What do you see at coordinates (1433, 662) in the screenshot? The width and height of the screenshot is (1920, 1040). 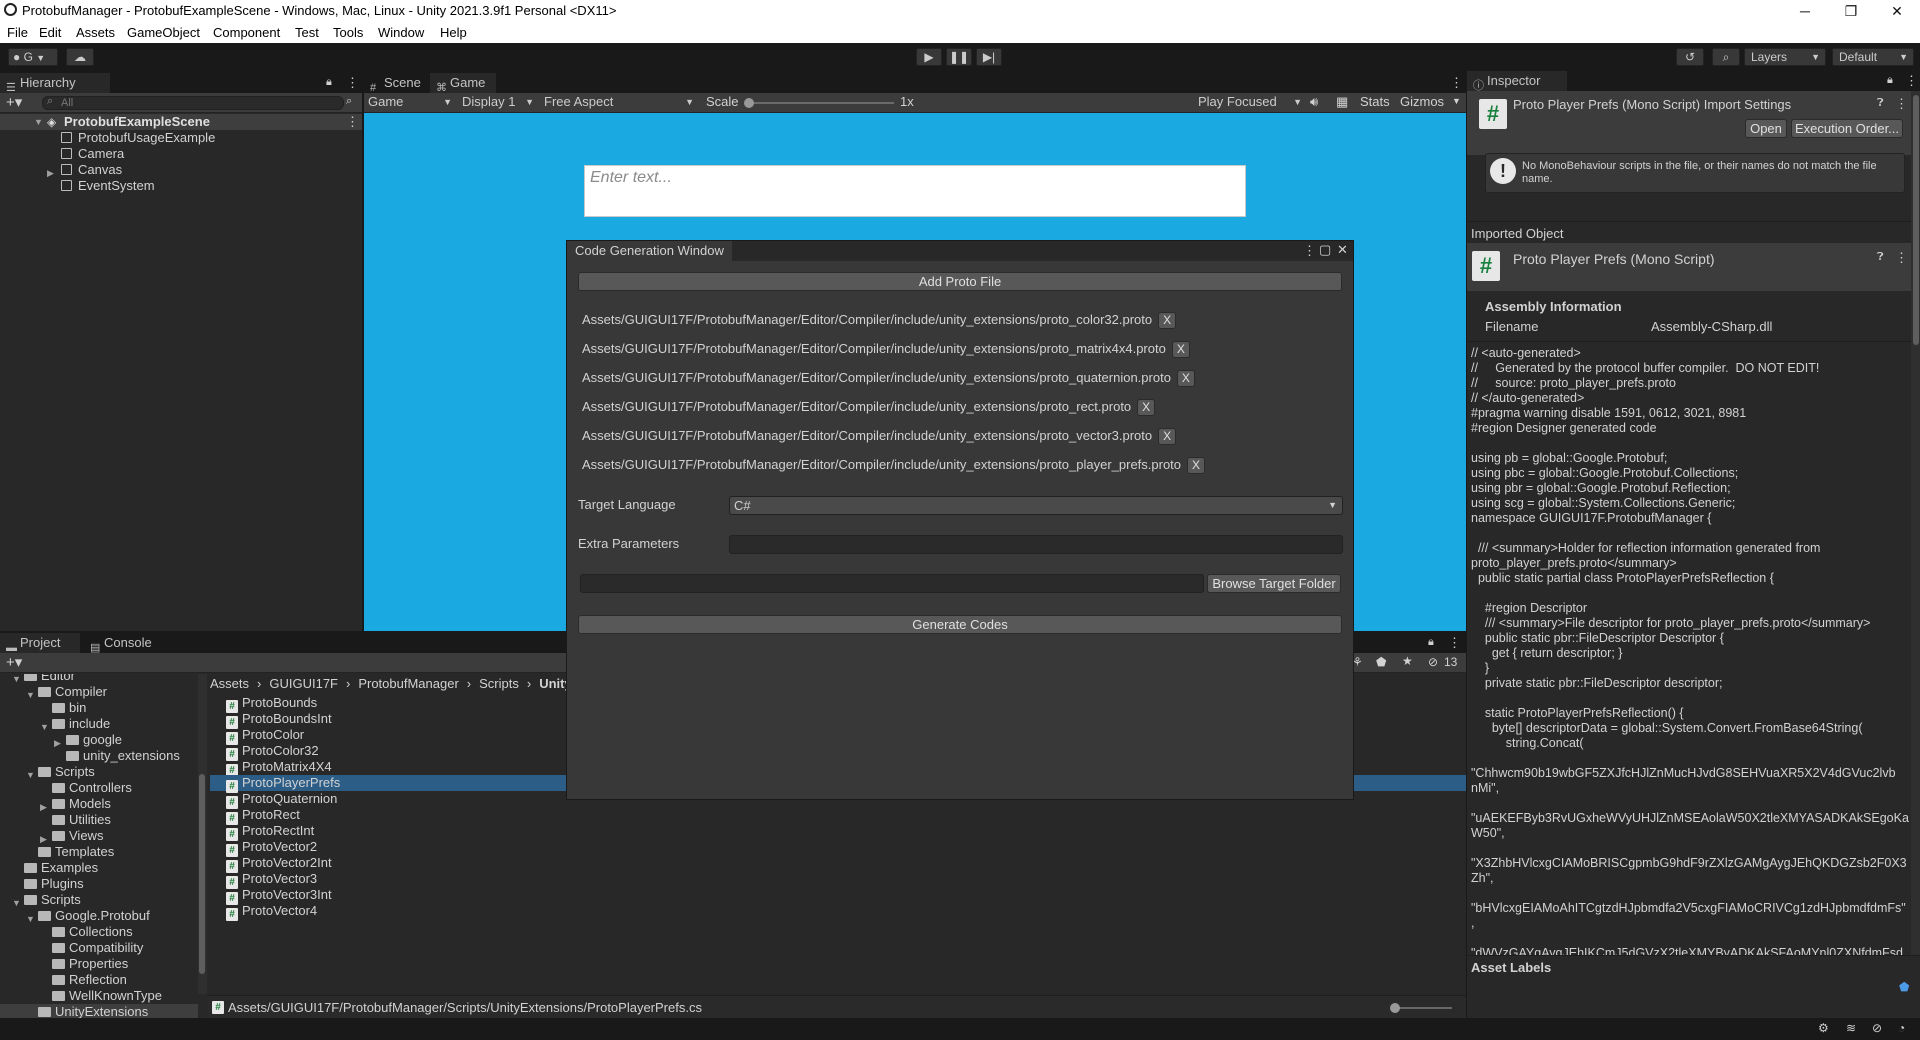 I see `hidden-packages-icon: ⊘` at bounding box center [1433, 662].